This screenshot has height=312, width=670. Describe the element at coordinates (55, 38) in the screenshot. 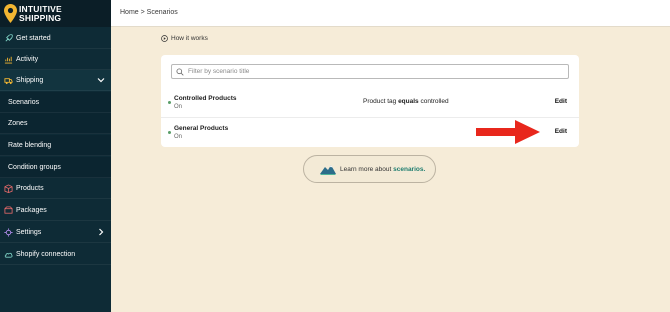

I see `sidebar-item-get-started: Get started` at that location.